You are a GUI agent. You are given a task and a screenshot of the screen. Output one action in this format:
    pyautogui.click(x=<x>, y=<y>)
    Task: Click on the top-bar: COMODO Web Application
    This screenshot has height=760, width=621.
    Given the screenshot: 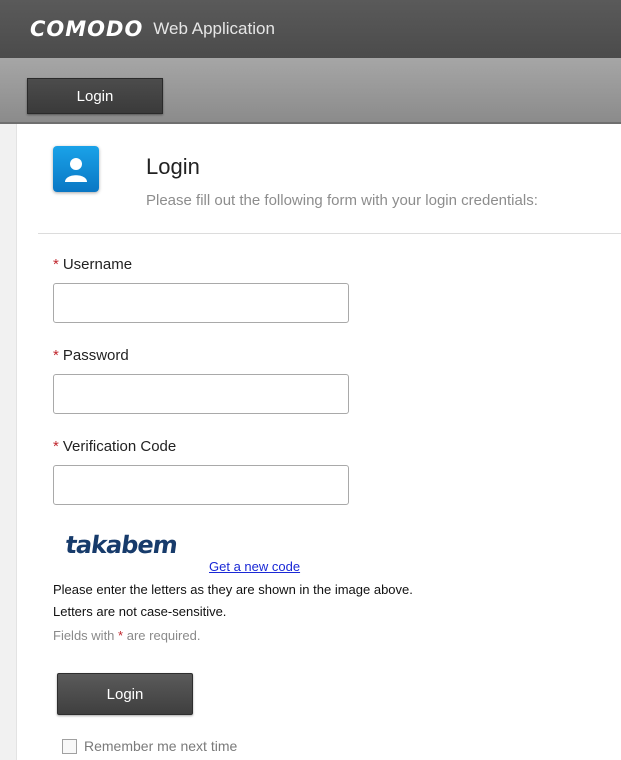 What is the action you would take?
    pyautogui.click(x=310, y=29)
    